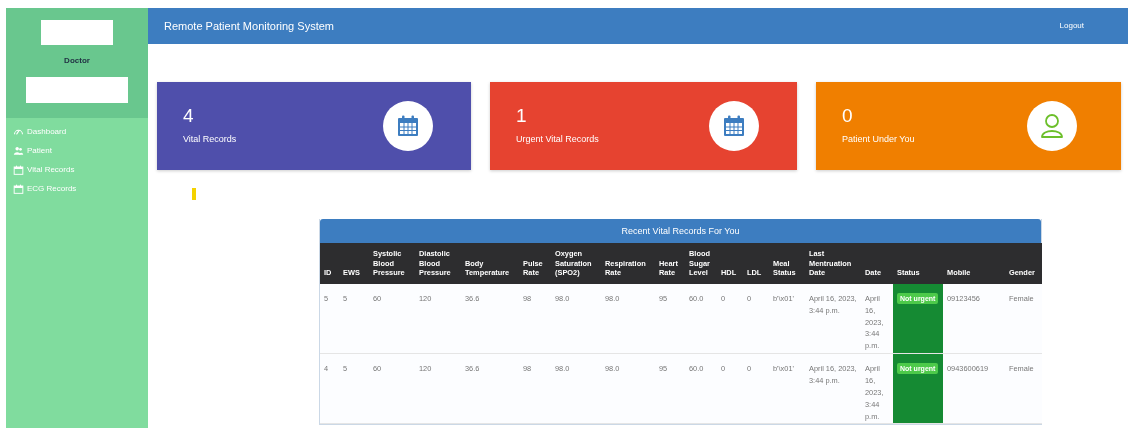  What do you see at coordinates (77, 188) in the screenshot?
I see `sidebar-item: ECG Records` at bounding box center [77, 188].